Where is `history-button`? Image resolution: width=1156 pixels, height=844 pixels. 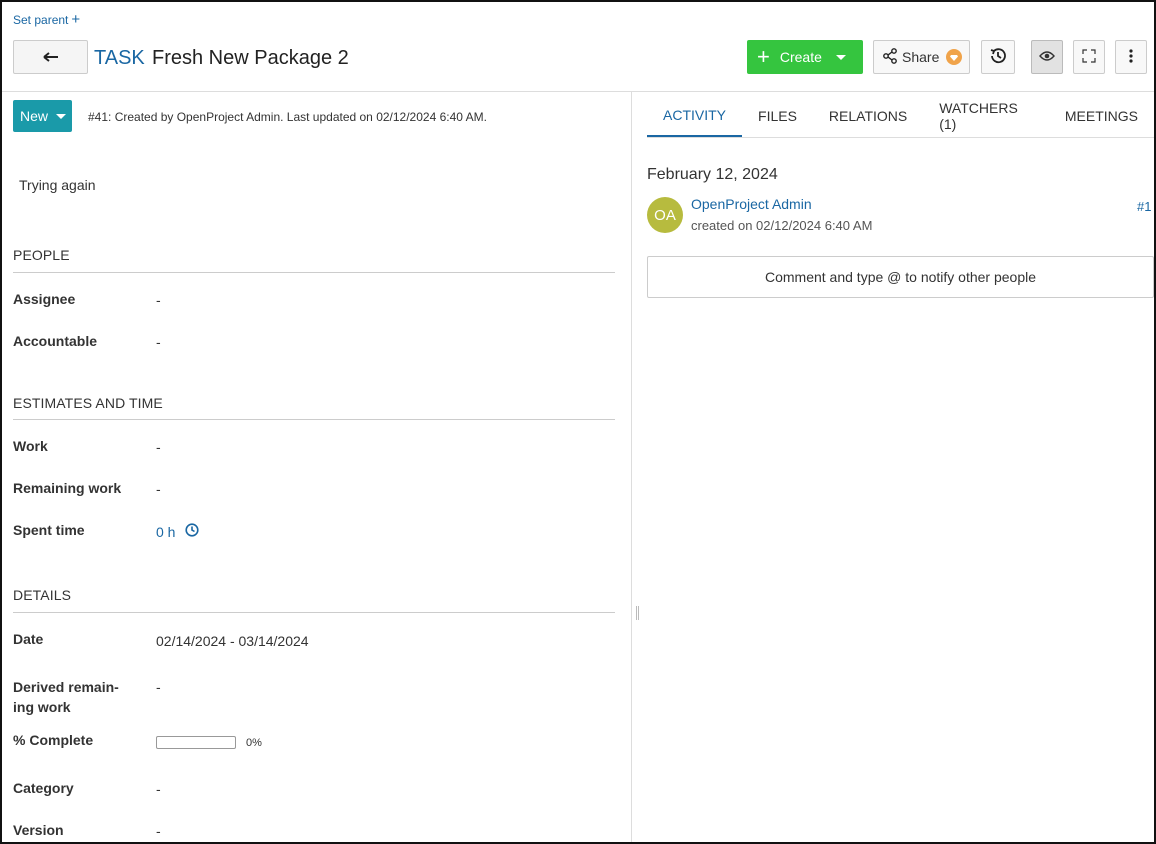
history-button is located at coordinates (998, 57).